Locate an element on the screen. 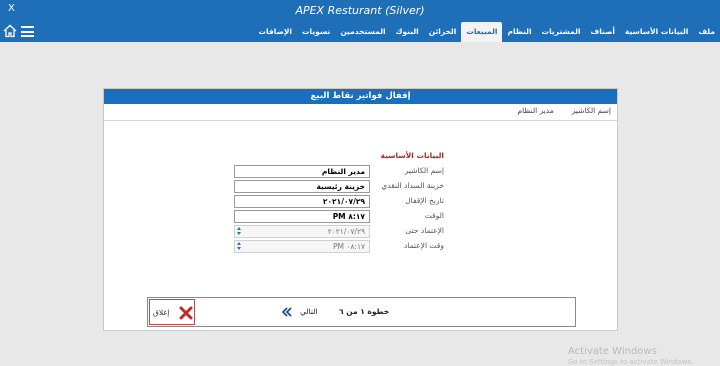  menu-purchases: المشتريات is located at coordinates (561, 32).